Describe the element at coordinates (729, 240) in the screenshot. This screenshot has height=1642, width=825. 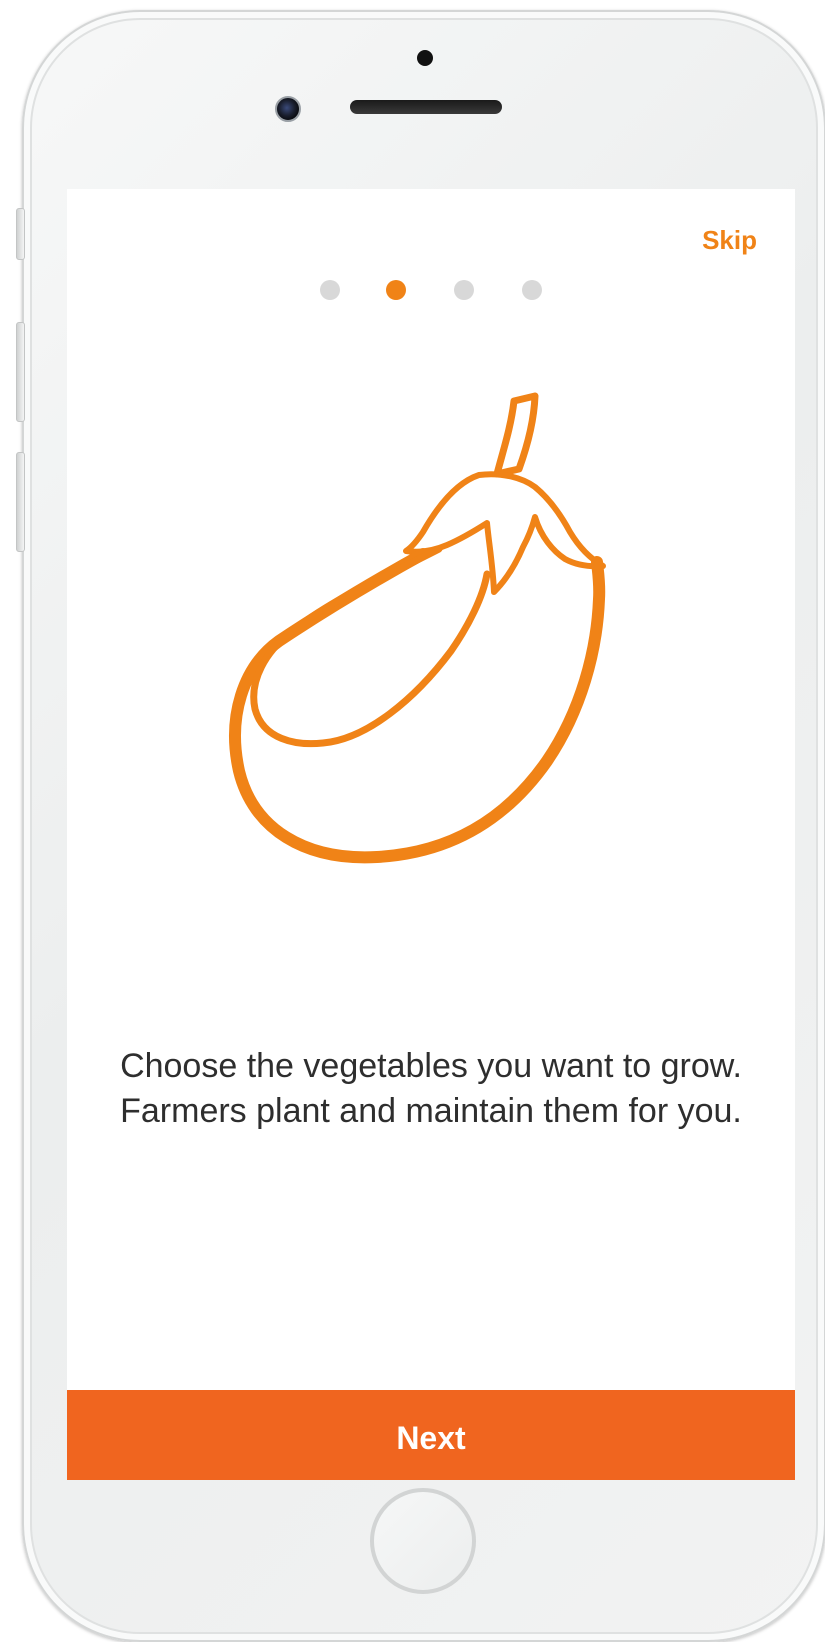
I see `skip-button: Skip` at that location.